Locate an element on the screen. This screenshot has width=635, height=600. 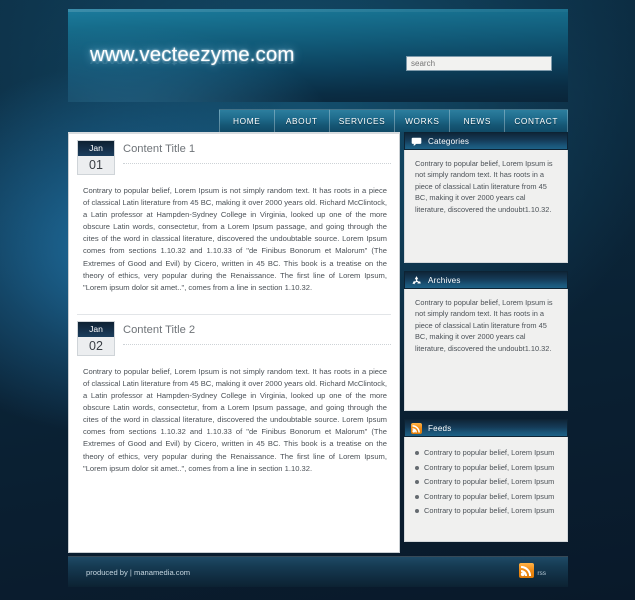
nav-item-home: HOME is located at coordinates (246, 120).